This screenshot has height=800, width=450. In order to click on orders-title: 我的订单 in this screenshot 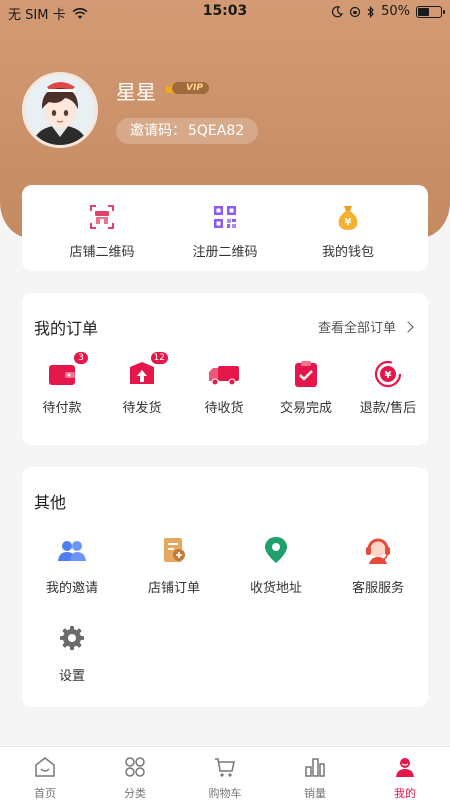, I will do `click(66, 328)`.